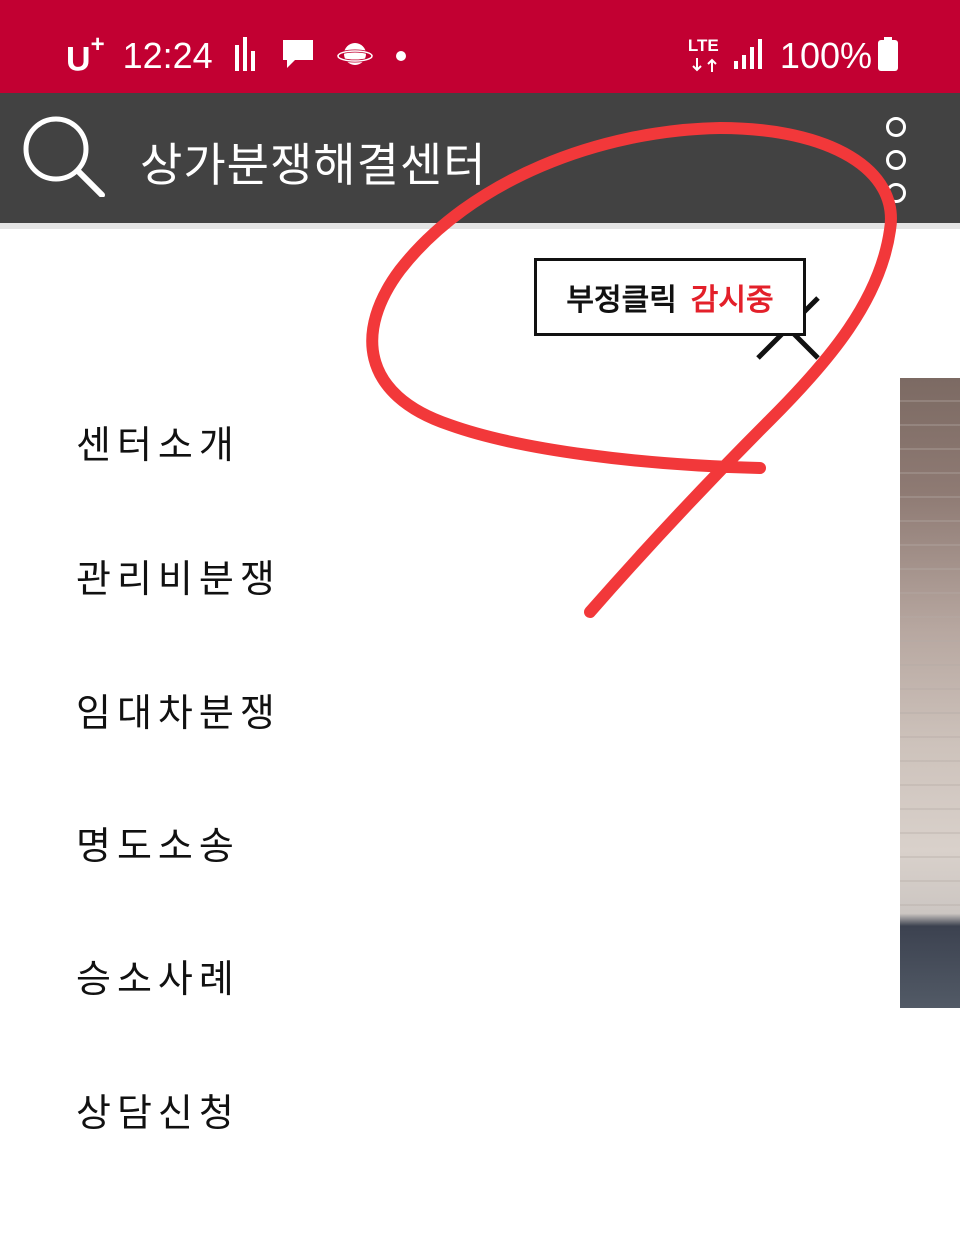  Describe the element at coordinates (313, 165) in the screenshot. I see `page-title: 상가분쟁해결센터` at that location.